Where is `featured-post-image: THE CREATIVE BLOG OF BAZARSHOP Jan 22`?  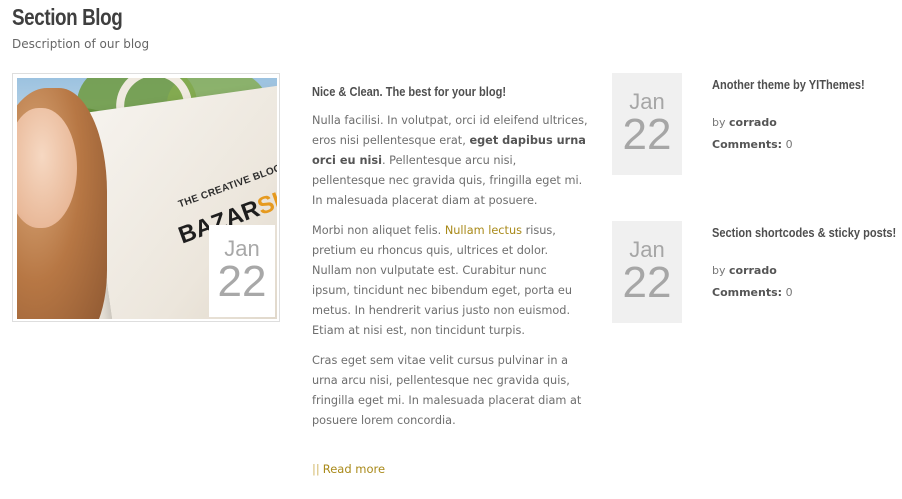 featured-post-image: THE CREATIVE BLOG OF BAZARSHOP Jan 22 is located at coordinates (146, 197).